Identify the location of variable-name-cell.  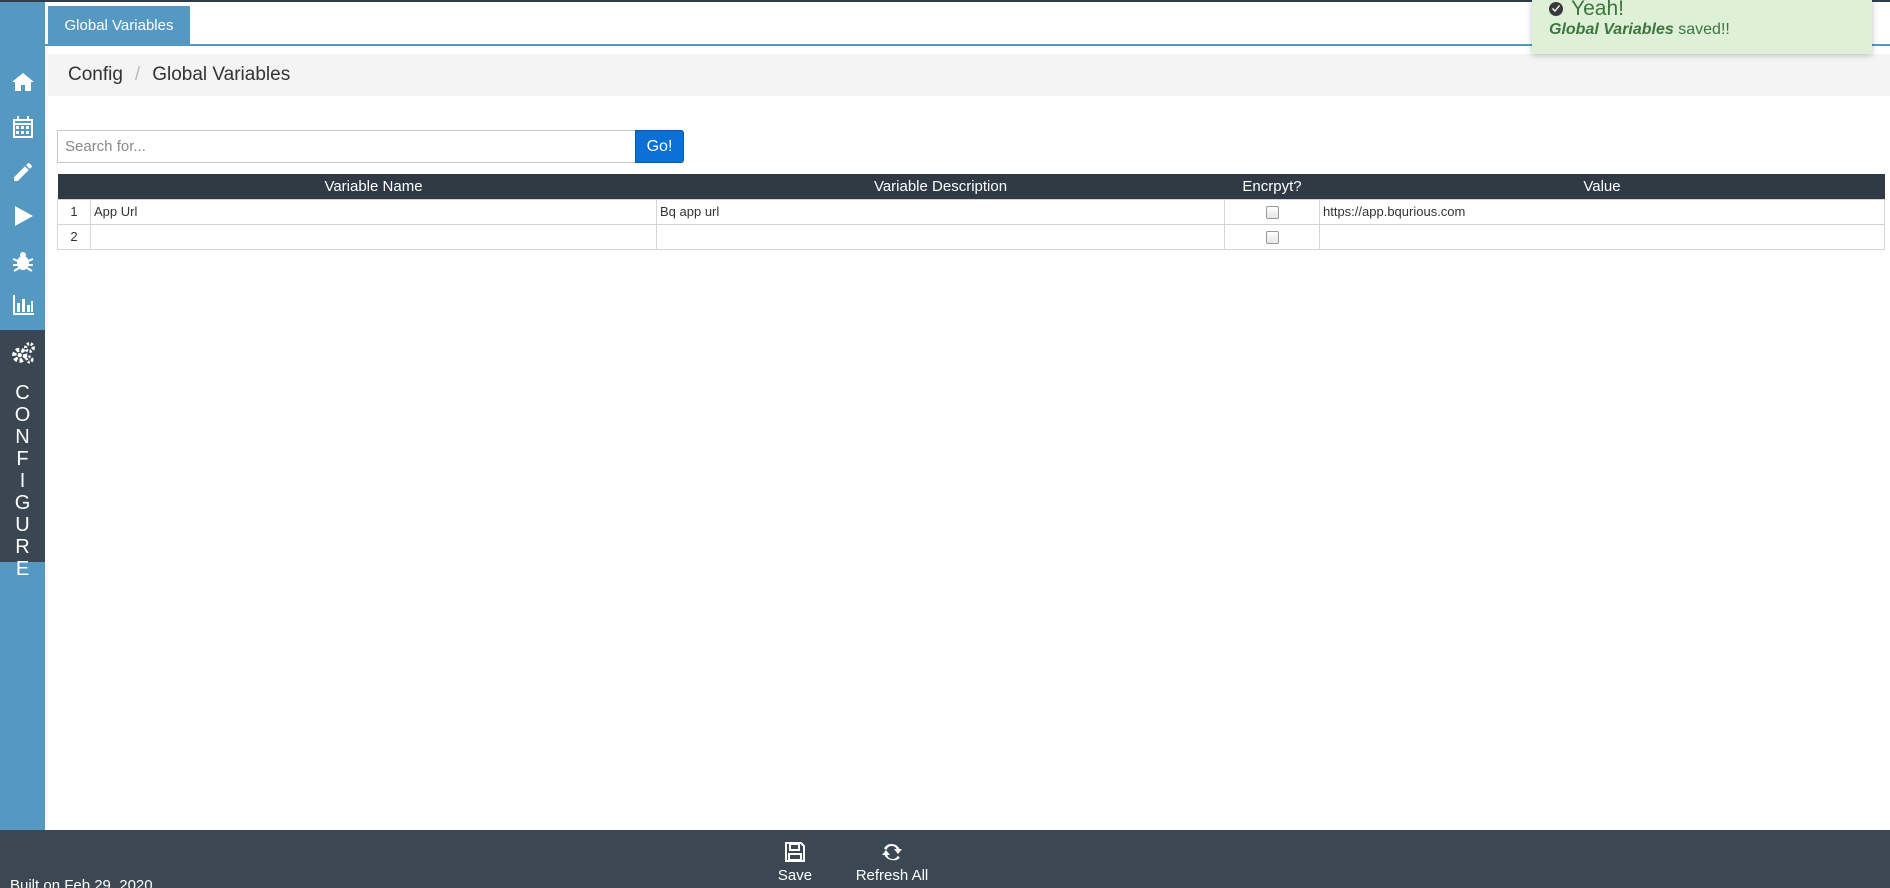
(373, 236).